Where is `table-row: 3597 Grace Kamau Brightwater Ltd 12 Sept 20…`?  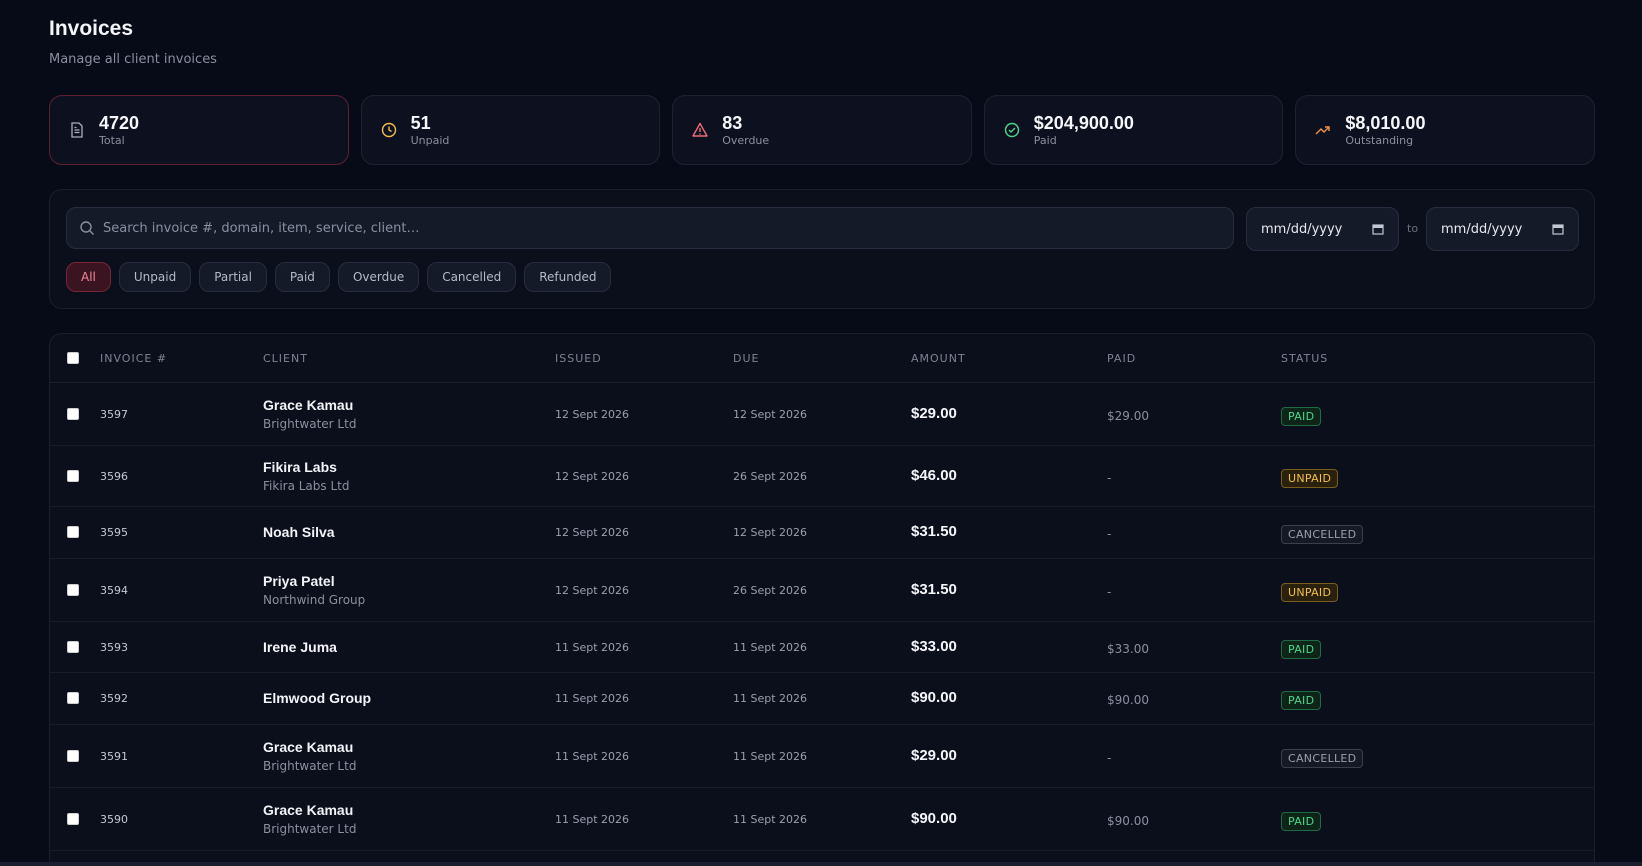 table-row: 3597 Grace Kamau Brightwater Ltd 12 Sept 20… is located at coordinates (822, 414).